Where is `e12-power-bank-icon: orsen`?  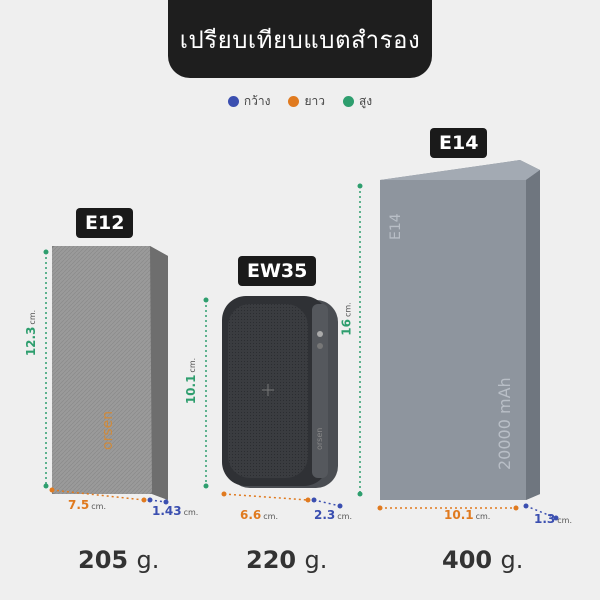 e12-power-bank-icon: orsen is located at coordinates (110, 373).